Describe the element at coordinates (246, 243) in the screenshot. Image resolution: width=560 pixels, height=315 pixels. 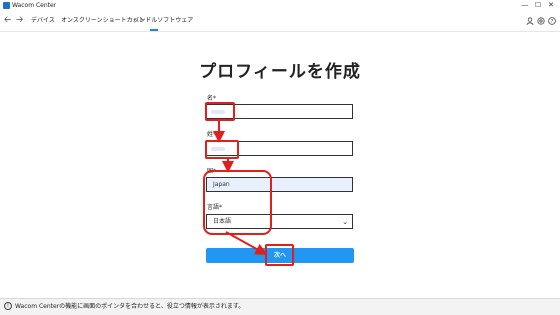
I see `arrow-language-to-next` at that location.